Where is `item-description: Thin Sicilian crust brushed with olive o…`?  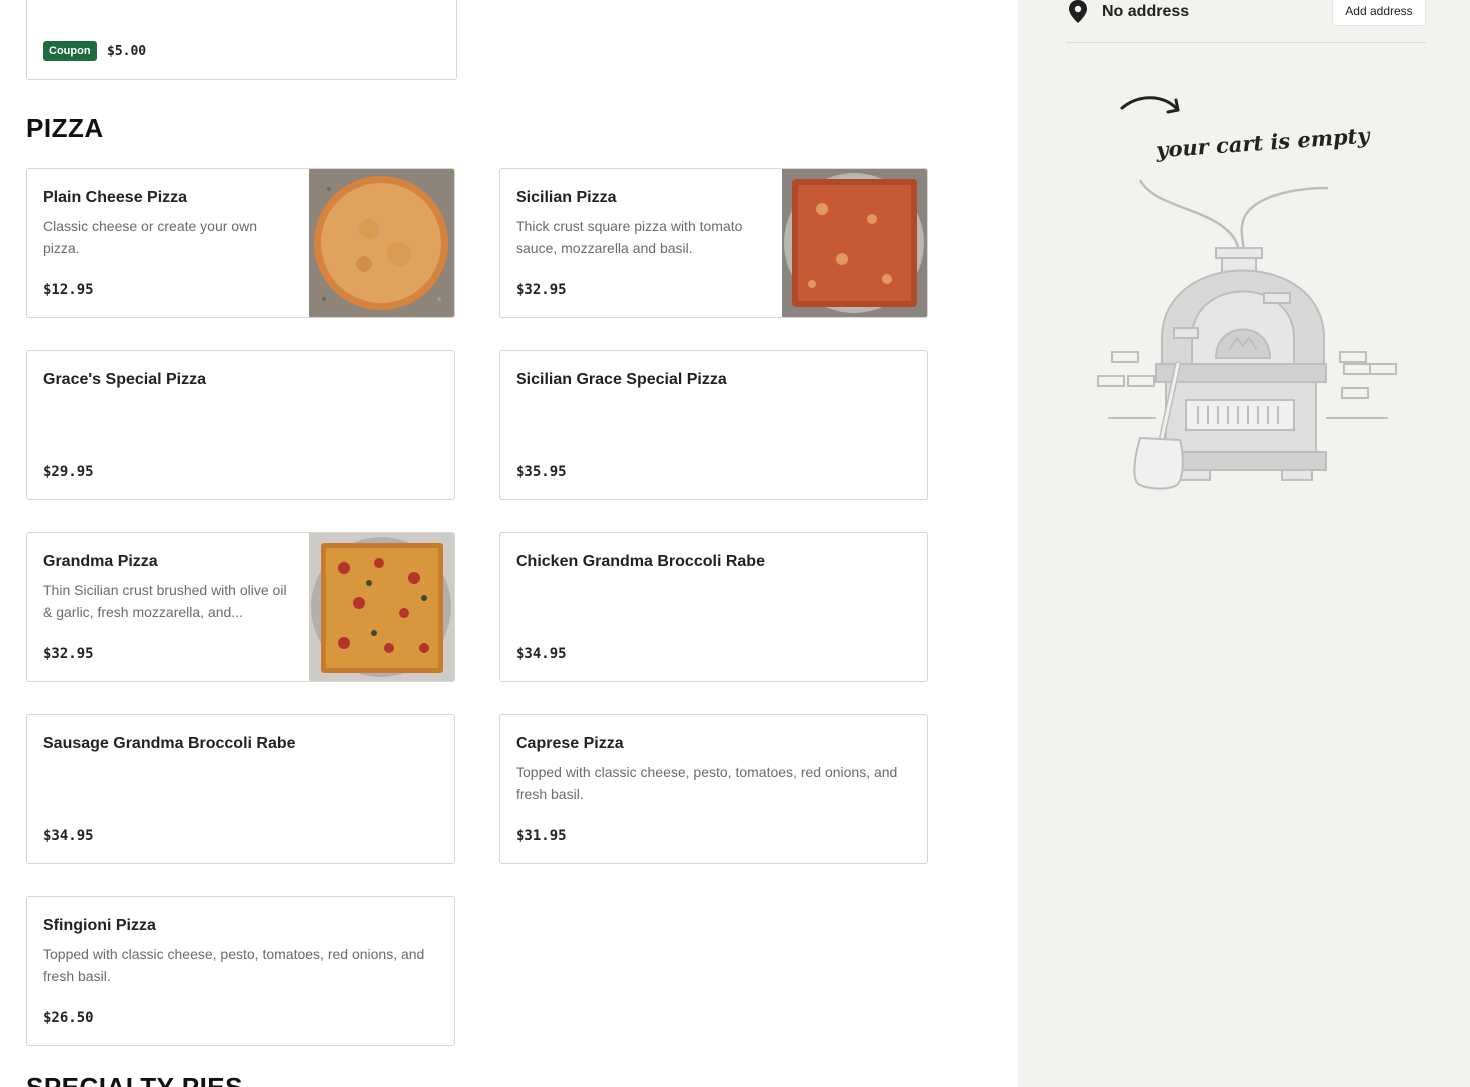 item-description: Thin Sicilian crust brushed with olive o… is located at coordinates (165, 601).